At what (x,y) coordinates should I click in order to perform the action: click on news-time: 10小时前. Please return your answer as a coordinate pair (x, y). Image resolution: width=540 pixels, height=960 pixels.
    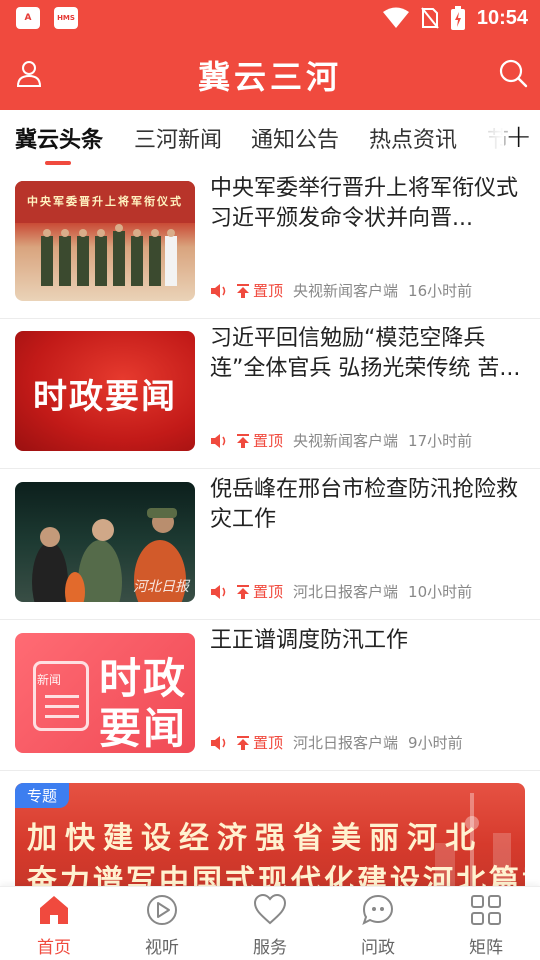
    Looking at the image, I should click on (440, 592).